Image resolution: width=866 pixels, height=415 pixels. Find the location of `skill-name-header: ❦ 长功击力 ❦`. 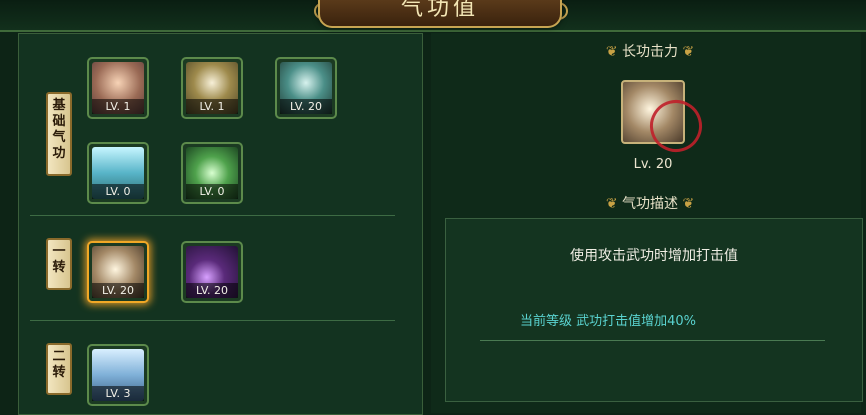

skill-name-header: ❦ 长功击力 ❦ is located at coordinates (650, 51).